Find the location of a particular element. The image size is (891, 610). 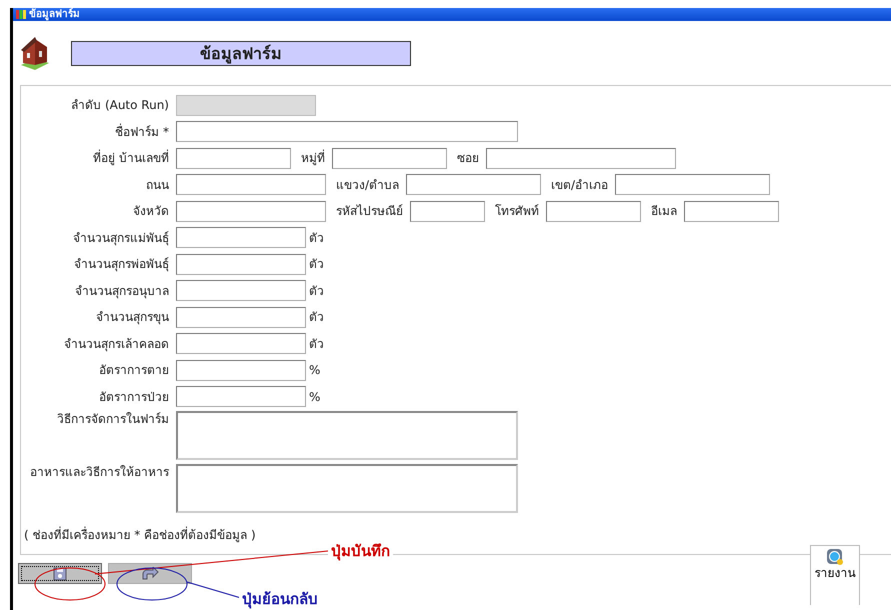

app-icon is located at coordinates (21, 14).